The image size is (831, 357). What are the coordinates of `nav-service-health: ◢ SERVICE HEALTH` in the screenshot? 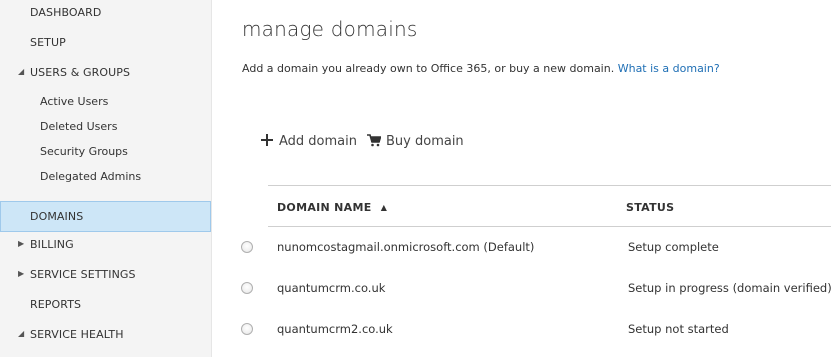 It's located at (105, 336).